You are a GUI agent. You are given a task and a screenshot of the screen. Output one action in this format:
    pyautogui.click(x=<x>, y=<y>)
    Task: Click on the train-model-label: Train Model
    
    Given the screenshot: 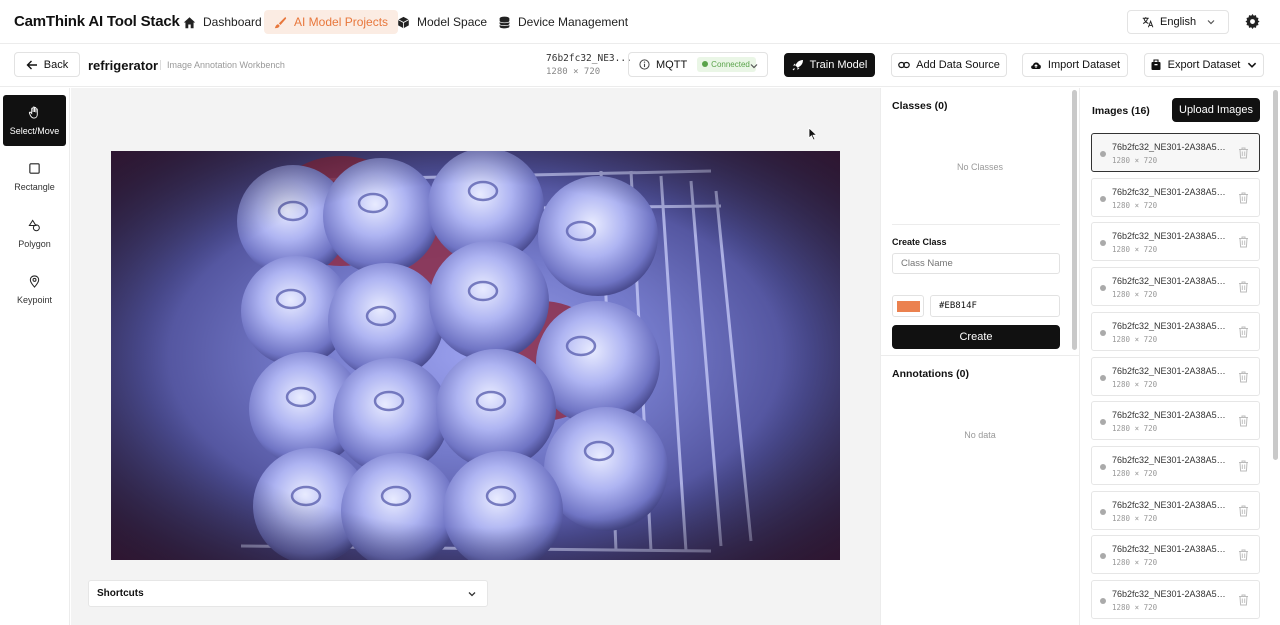 What is the action you would take?
    pyautogui.click(x=838, y=65)
    